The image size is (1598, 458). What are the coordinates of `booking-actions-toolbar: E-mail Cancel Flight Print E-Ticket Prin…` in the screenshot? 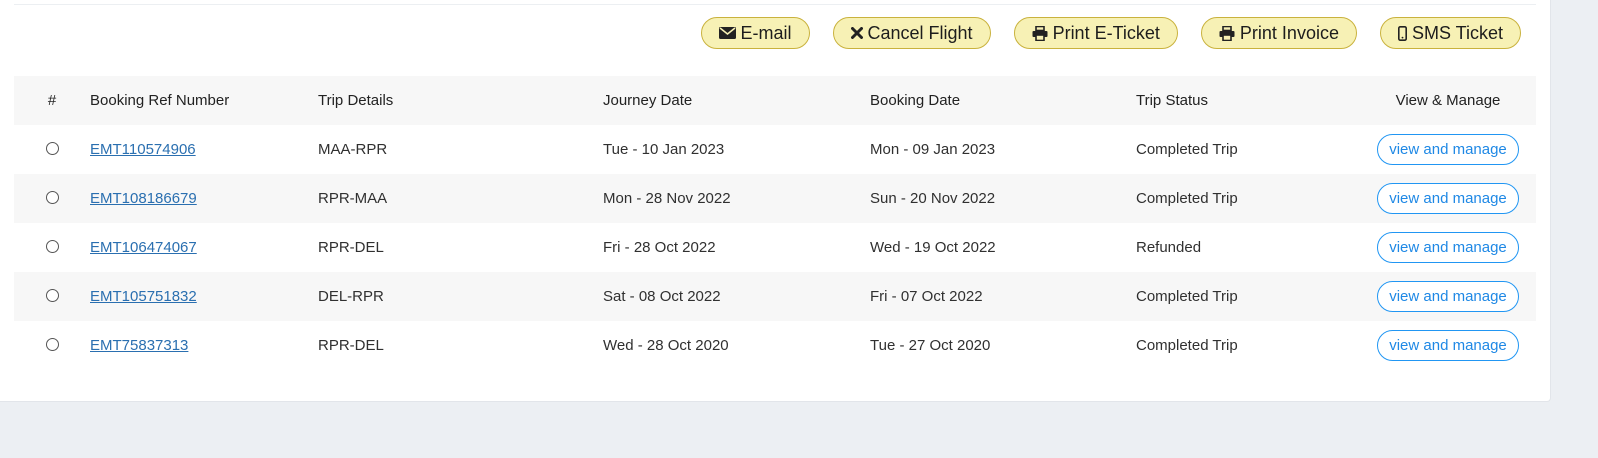 It's located at (1110, 33).